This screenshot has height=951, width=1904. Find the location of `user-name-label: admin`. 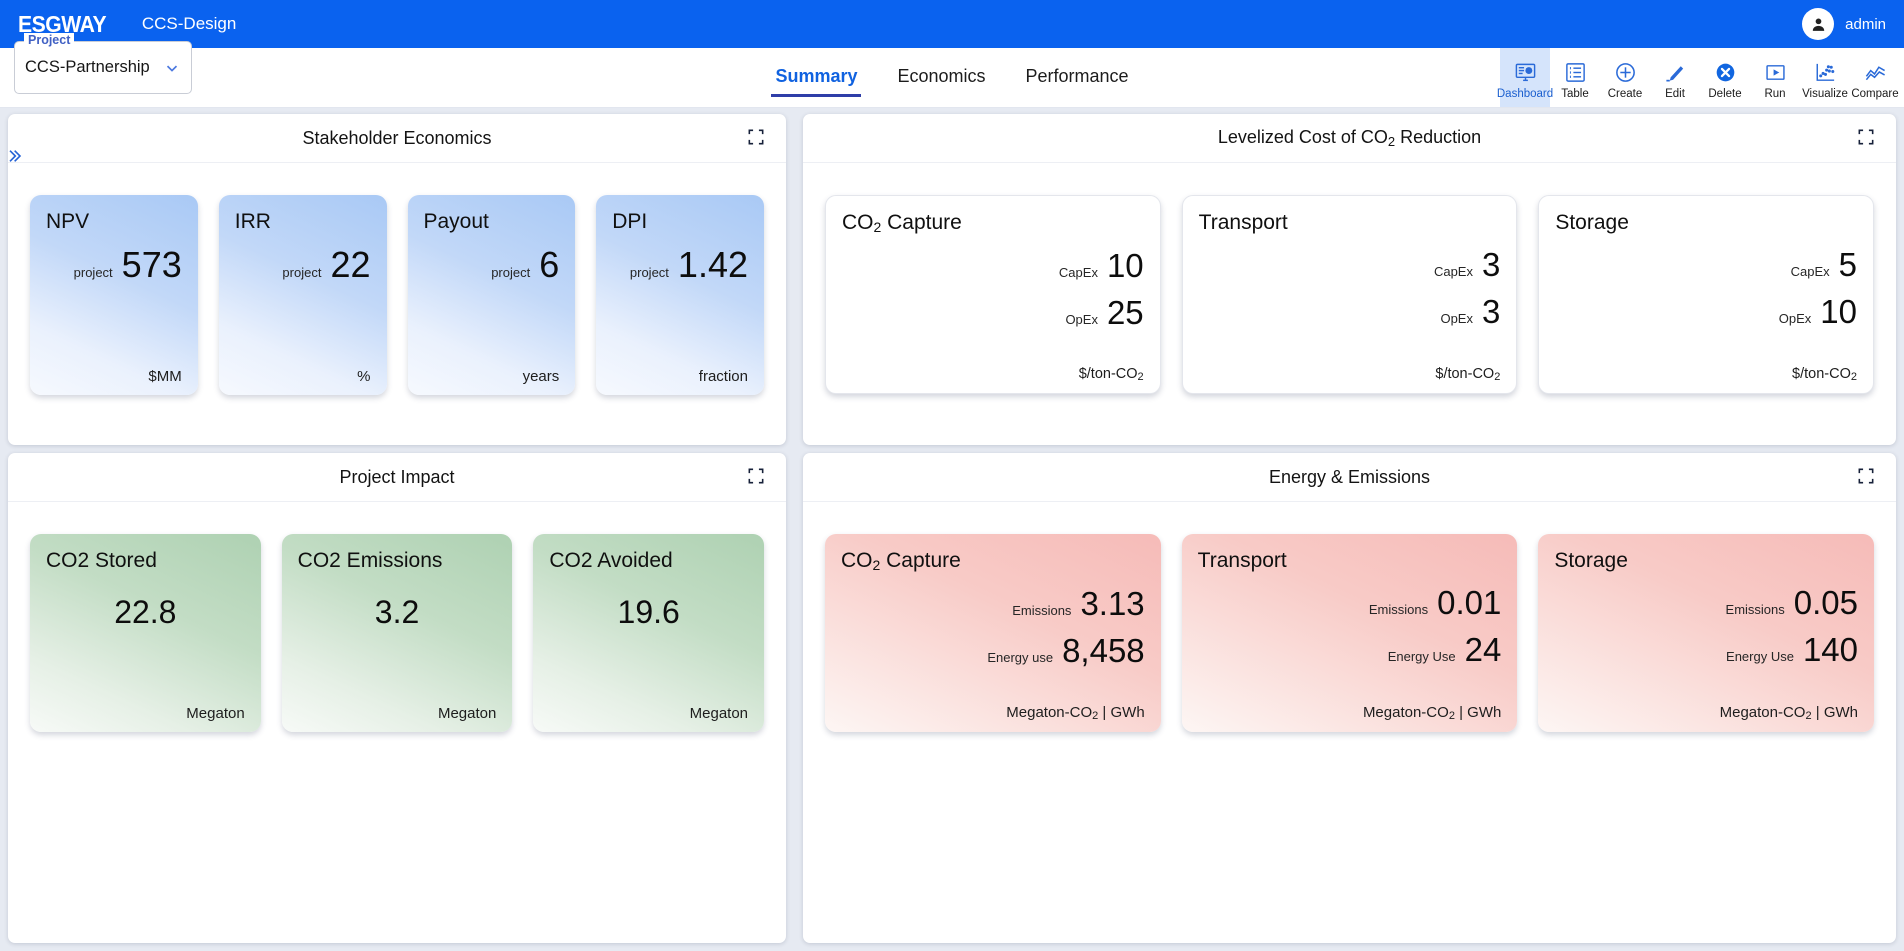

user-name-label: admin is located at coordinates (1865, 24).